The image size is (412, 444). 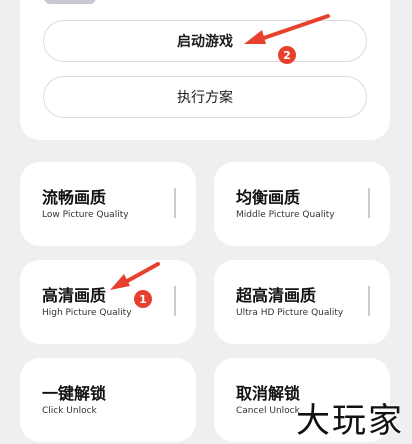 I want to click on collapsed-item-stub, so click(x=70, y=2).